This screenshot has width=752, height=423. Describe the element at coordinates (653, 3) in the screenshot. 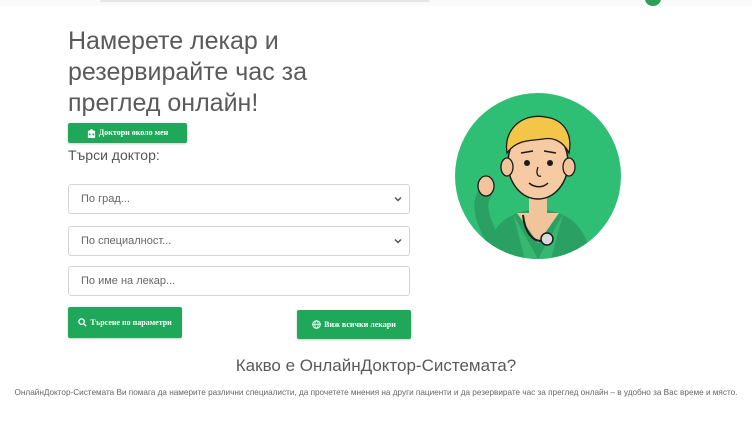

I see `user-avatar` at that location.